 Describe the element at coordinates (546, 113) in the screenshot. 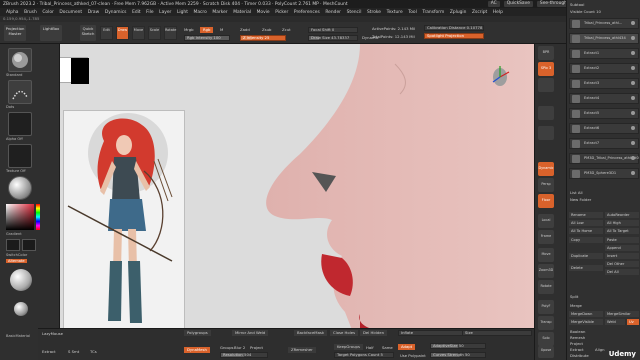

I see `zoom-button` at that location.